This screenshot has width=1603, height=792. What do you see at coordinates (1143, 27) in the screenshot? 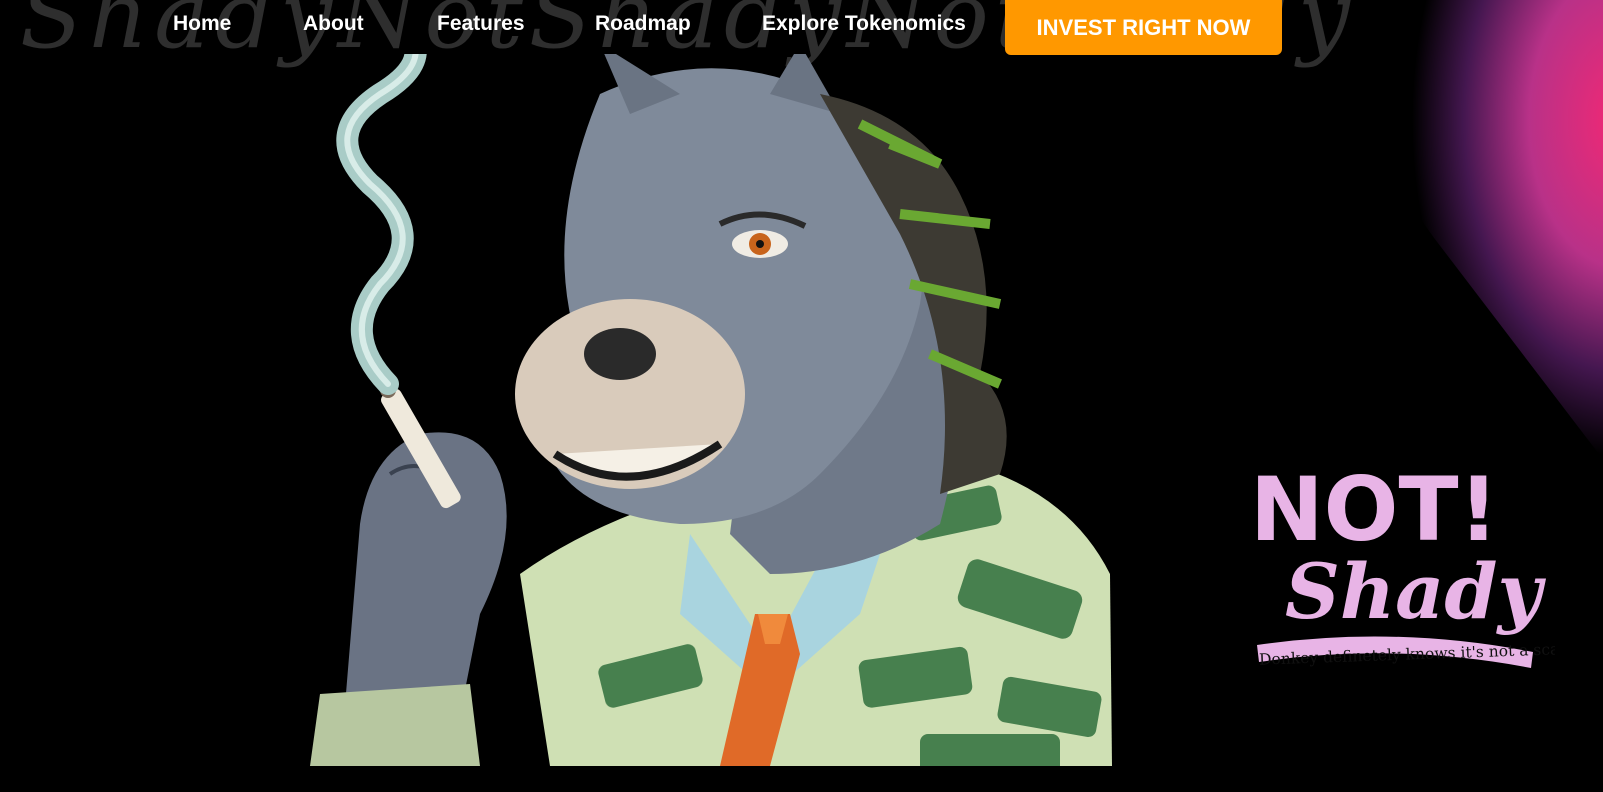
I see `invest-right-now-button: INVEST RIGHT NOW` at bounding box center [1143, 27].